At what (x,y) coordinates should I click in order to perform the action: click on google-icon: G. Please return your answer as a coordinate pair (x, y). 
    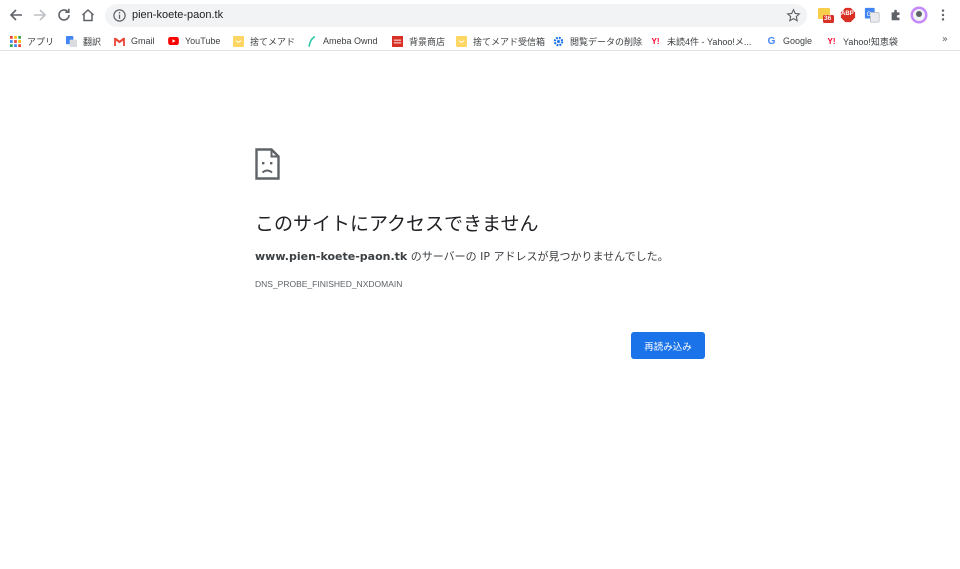
    Looking at the image, I should click on (771, 41).